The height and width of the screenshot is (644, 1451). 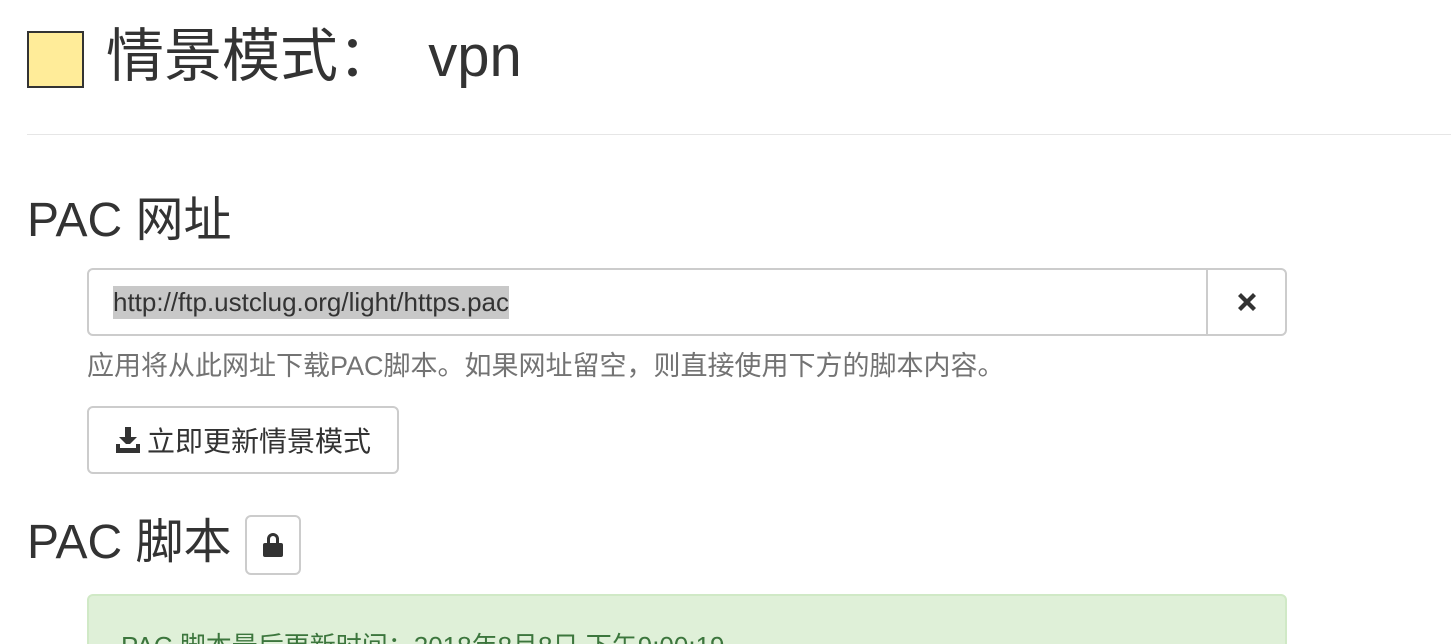 I want to click on pac-url-input-group: http://ftp.ustclug.org/light/https.pac, so click(x=687, y=302).